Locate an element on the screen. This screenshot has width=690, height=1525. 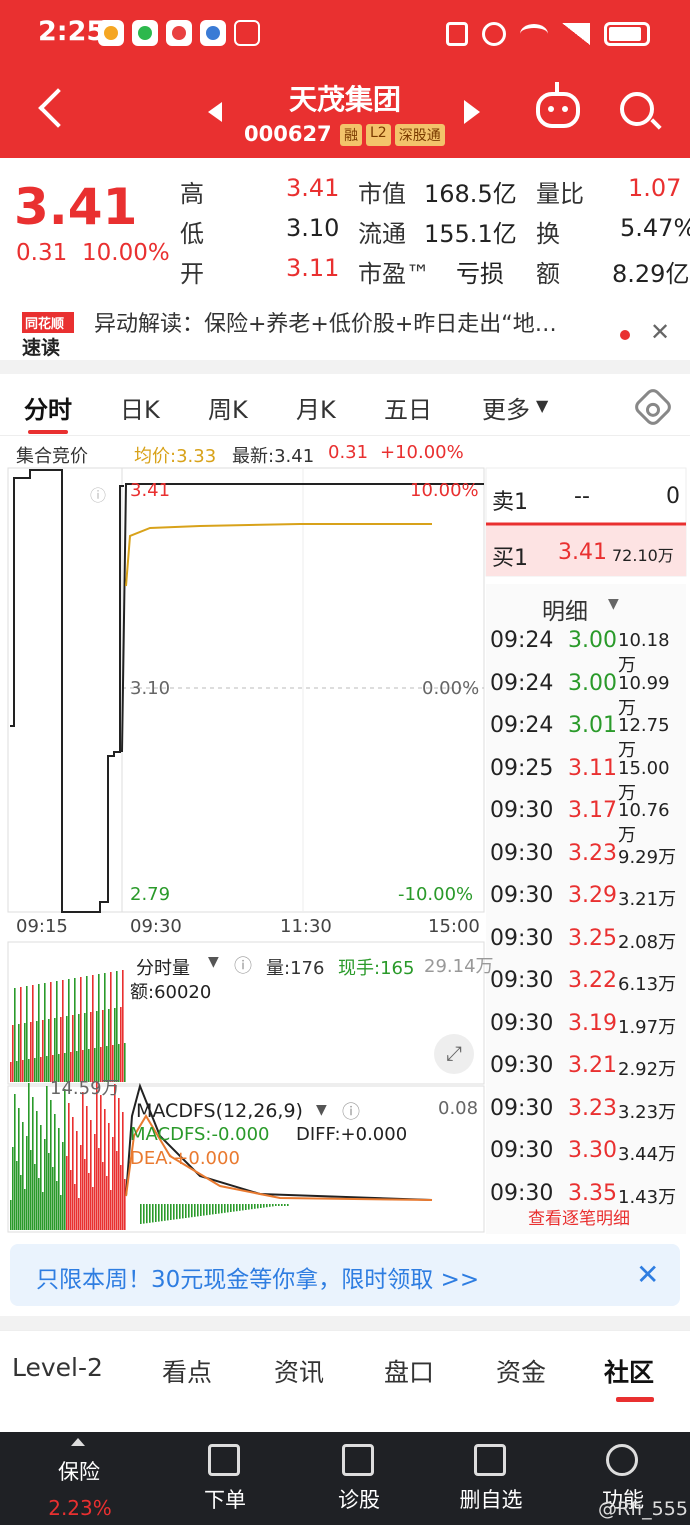
volume-help-icon: ⓘ is located at coordinates (243, 965).